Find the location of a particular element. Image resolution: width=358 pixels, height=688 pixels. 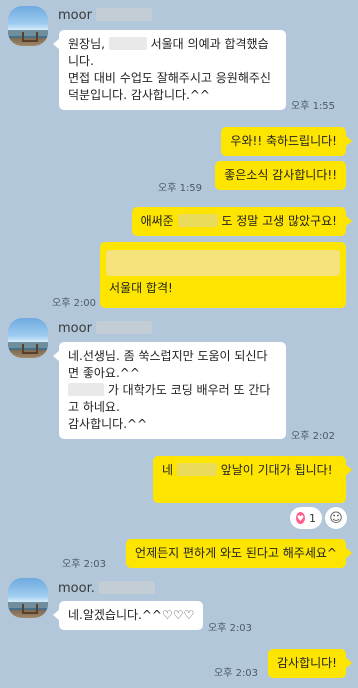

outgoing-message: 네 앞날이 기대가 됩니다! is located at coordinates (252, 479).